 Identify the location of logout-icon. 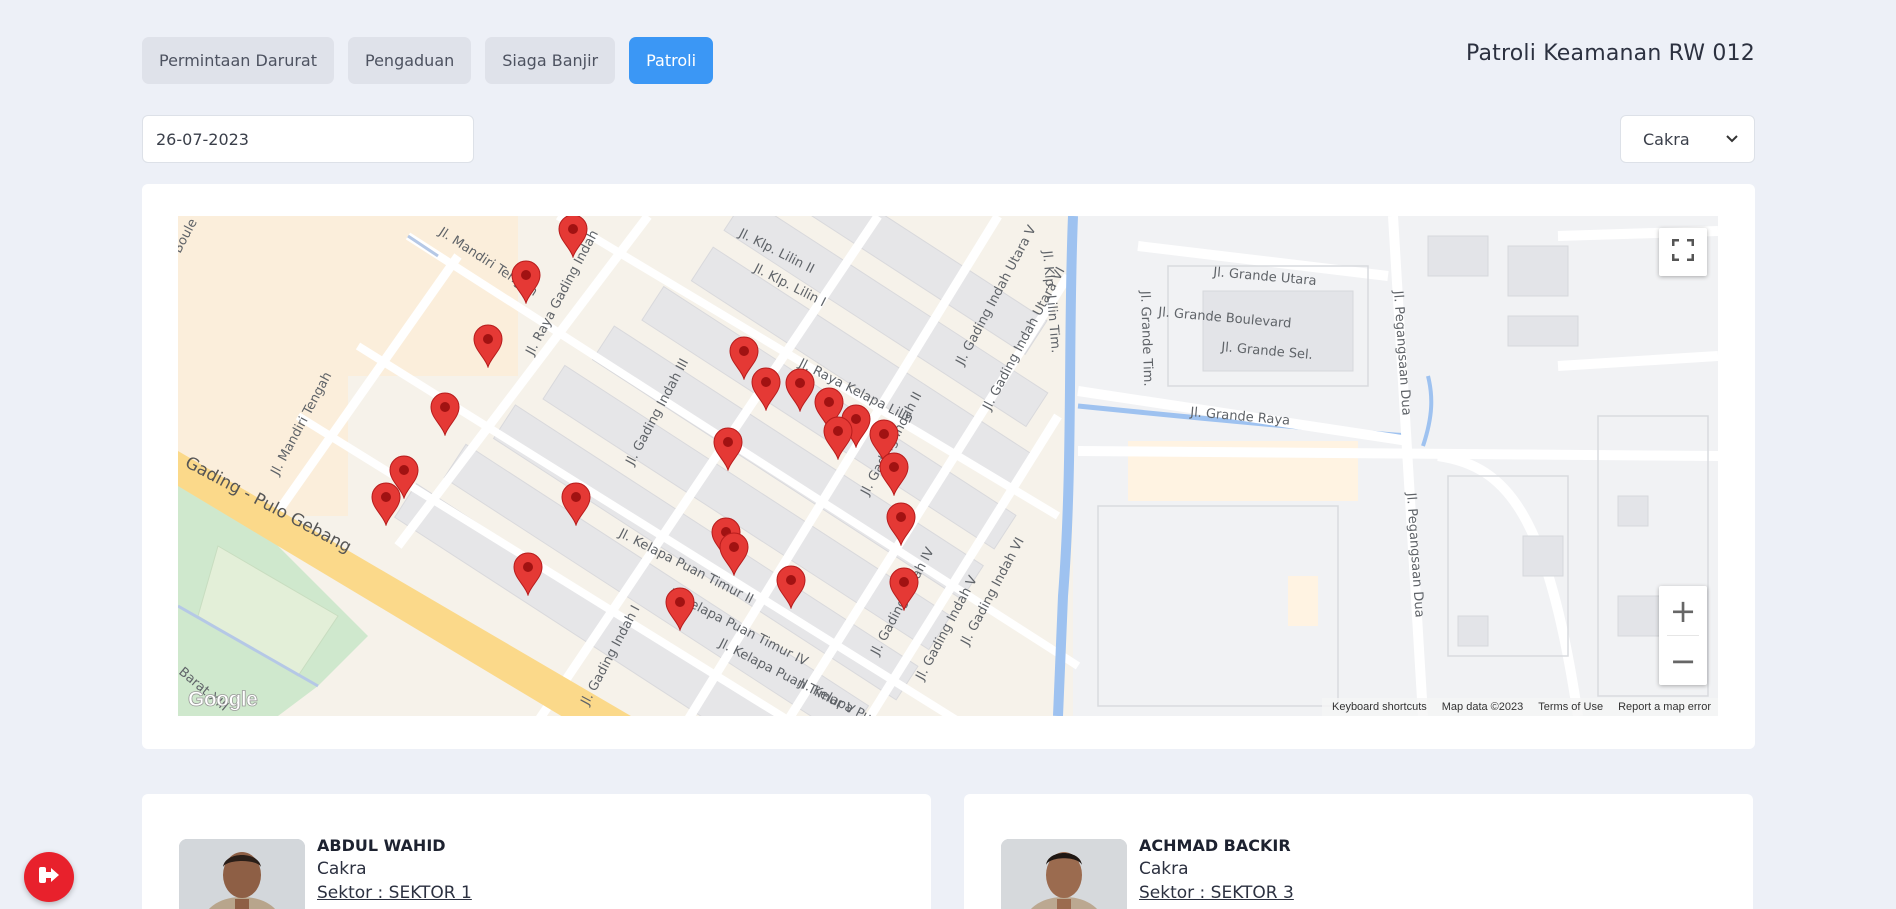
(49, 877).